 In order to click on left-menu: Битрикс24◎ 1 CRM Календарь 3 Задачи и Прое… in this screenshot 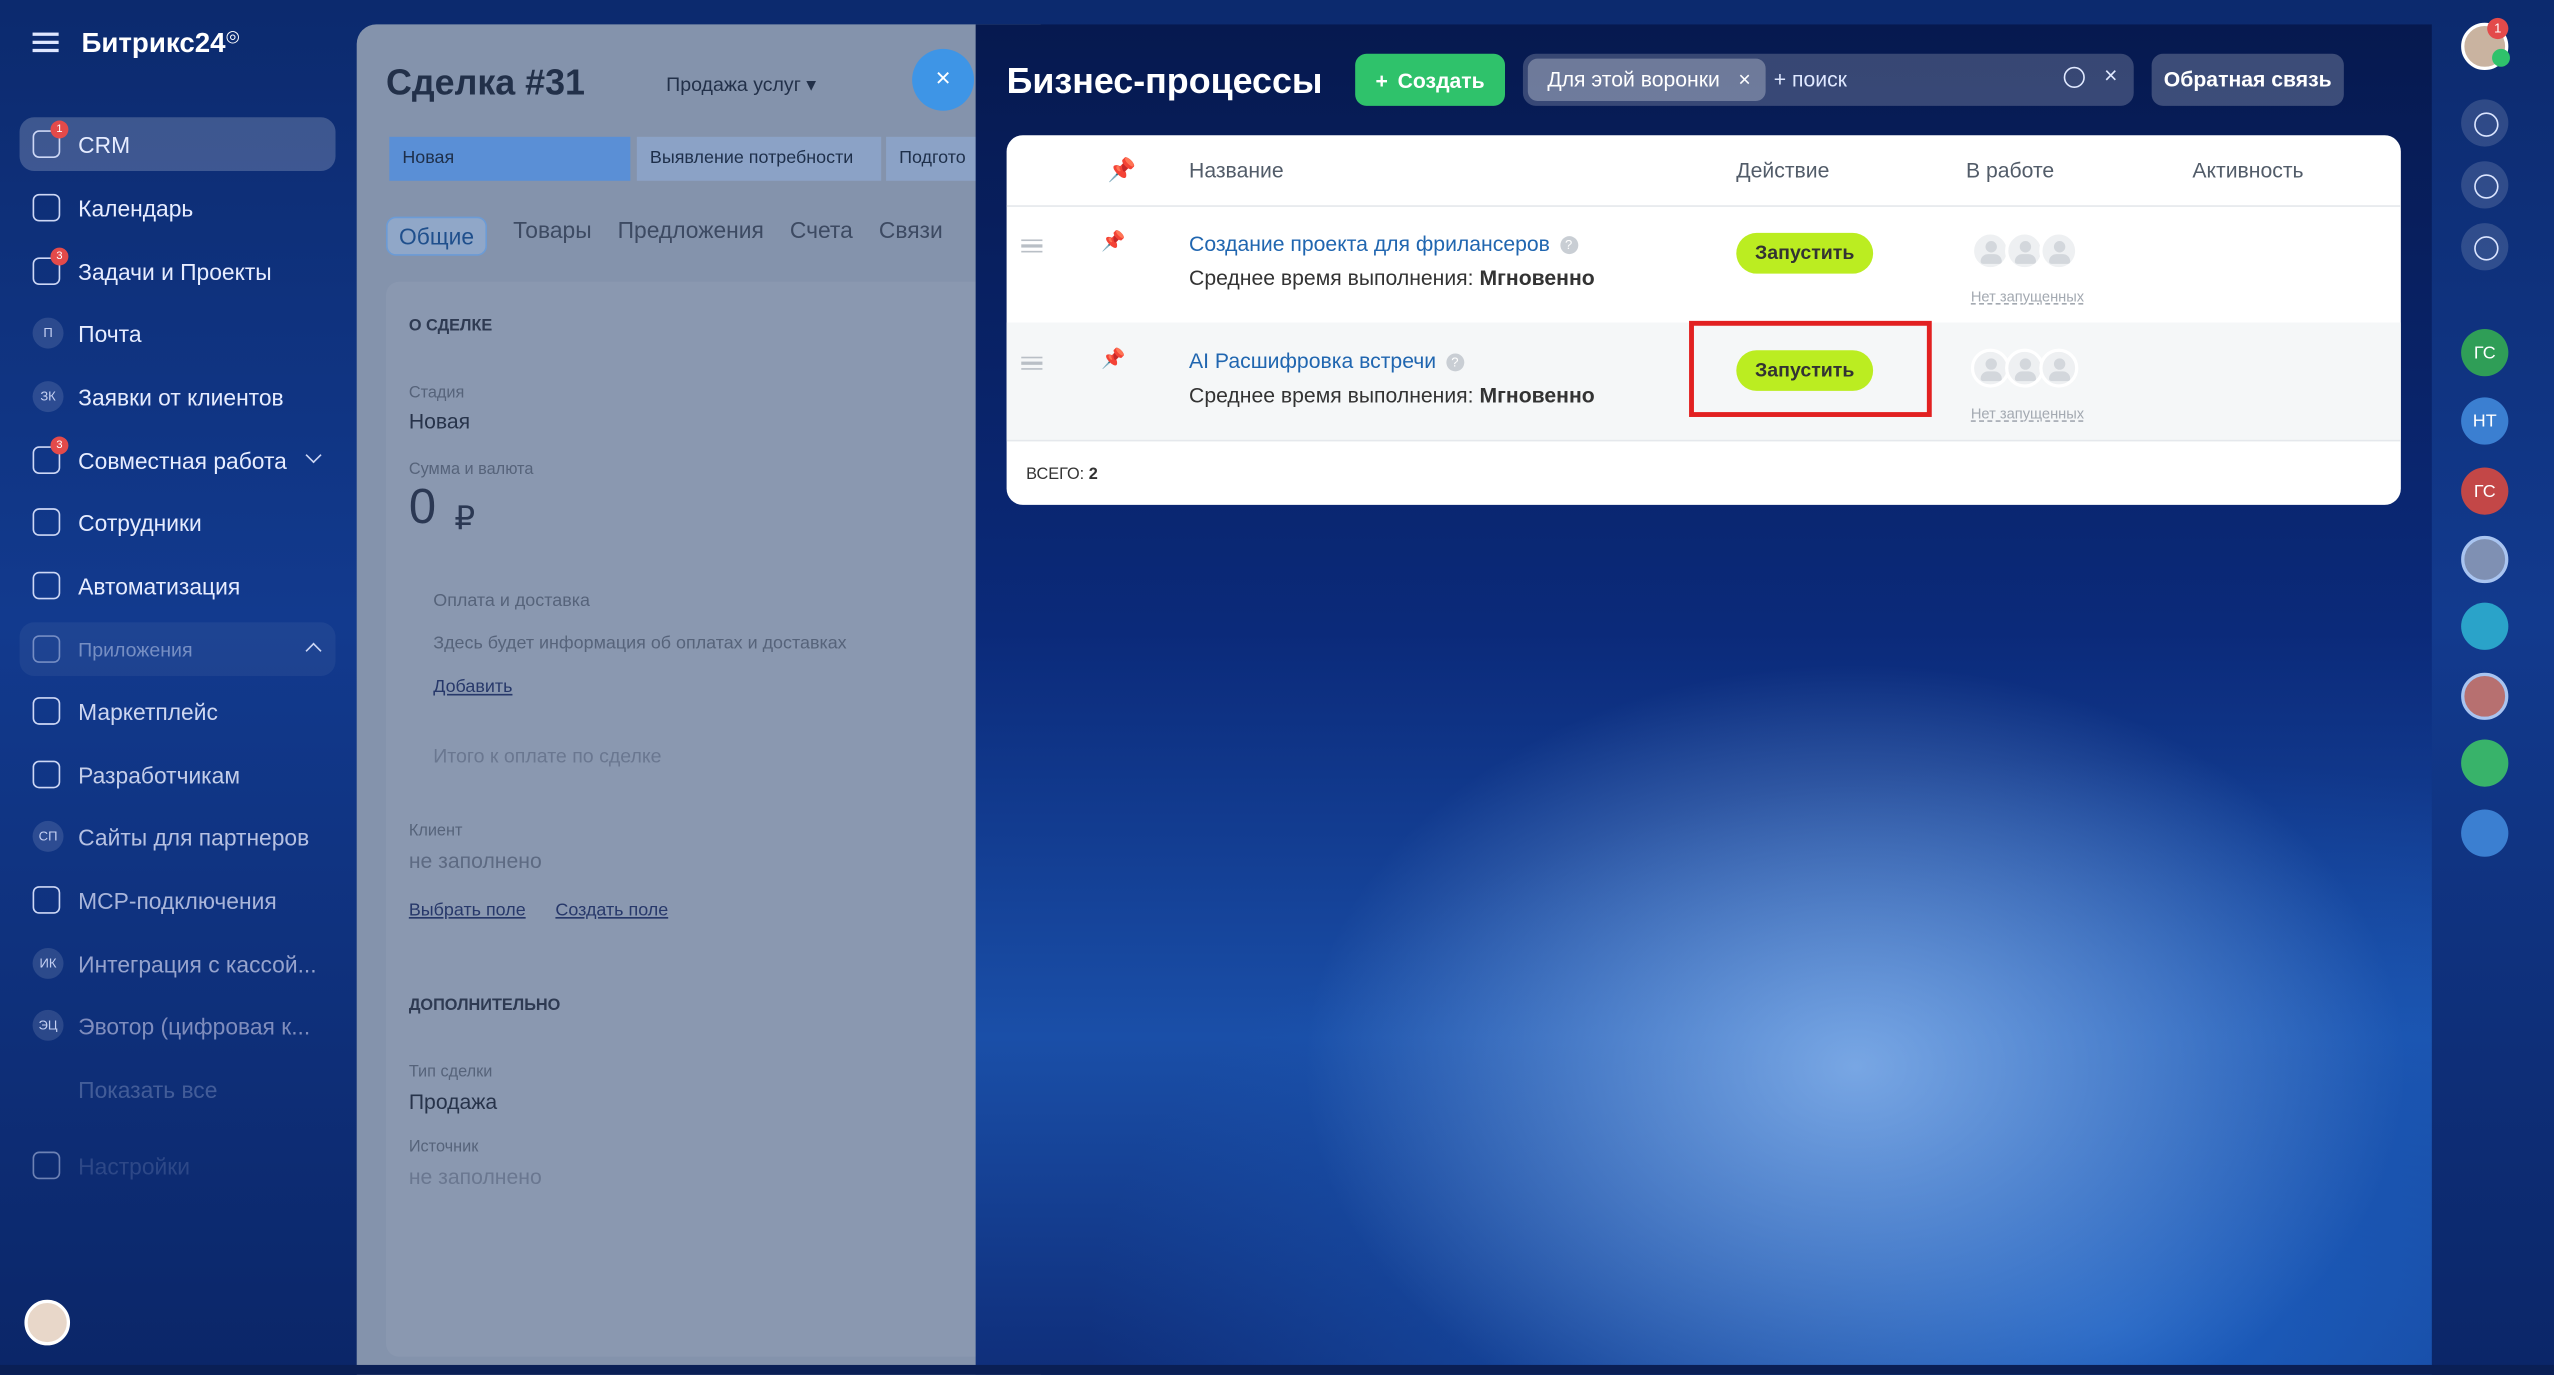, I will do `click(178, 687)`.